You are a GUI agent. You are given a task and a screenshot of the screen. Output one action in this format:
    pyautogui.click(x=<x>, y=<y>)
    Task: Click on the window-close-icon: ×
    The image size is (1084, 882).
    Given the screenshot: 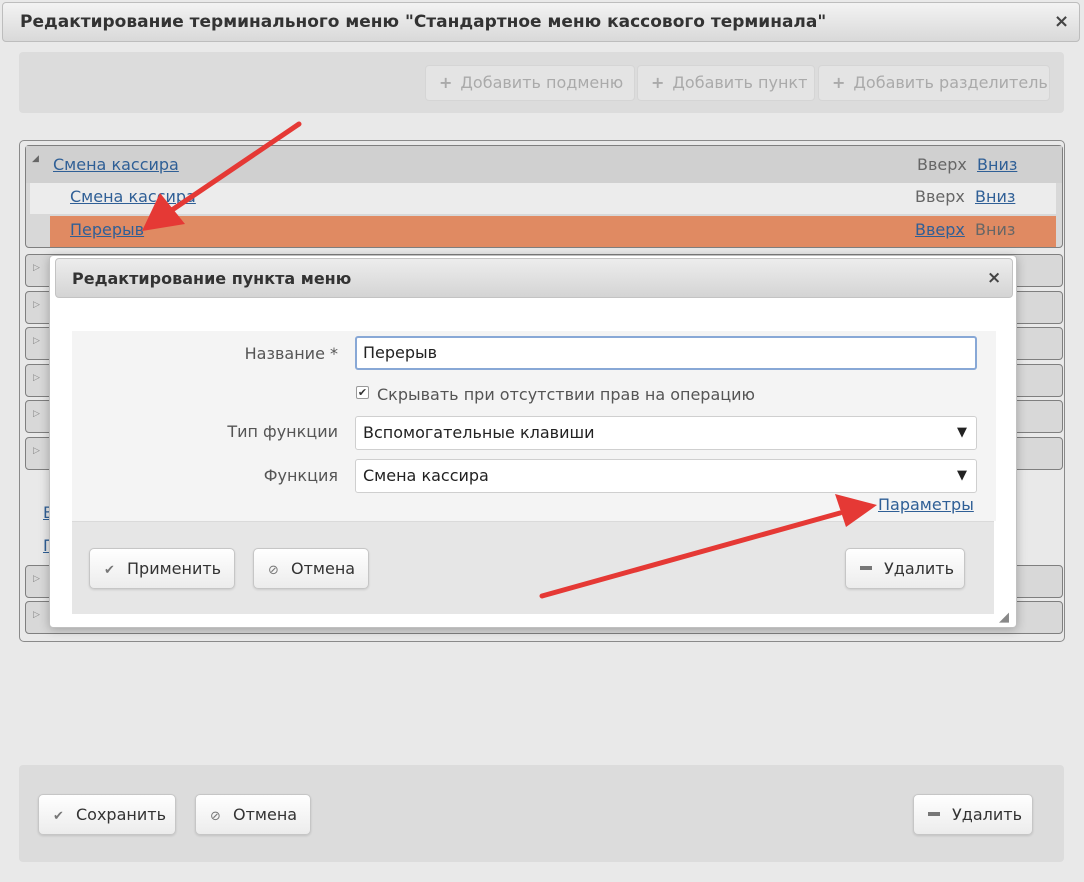 What is the action you would take?
    pyautogui.click(x=1061, y=21)
    